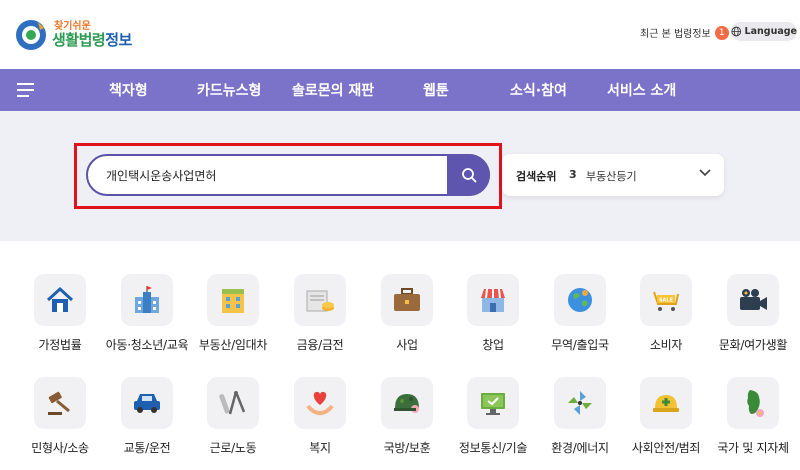 This screenshot has width=800, height=470. I want to click on building-icon, so click(233, 300).